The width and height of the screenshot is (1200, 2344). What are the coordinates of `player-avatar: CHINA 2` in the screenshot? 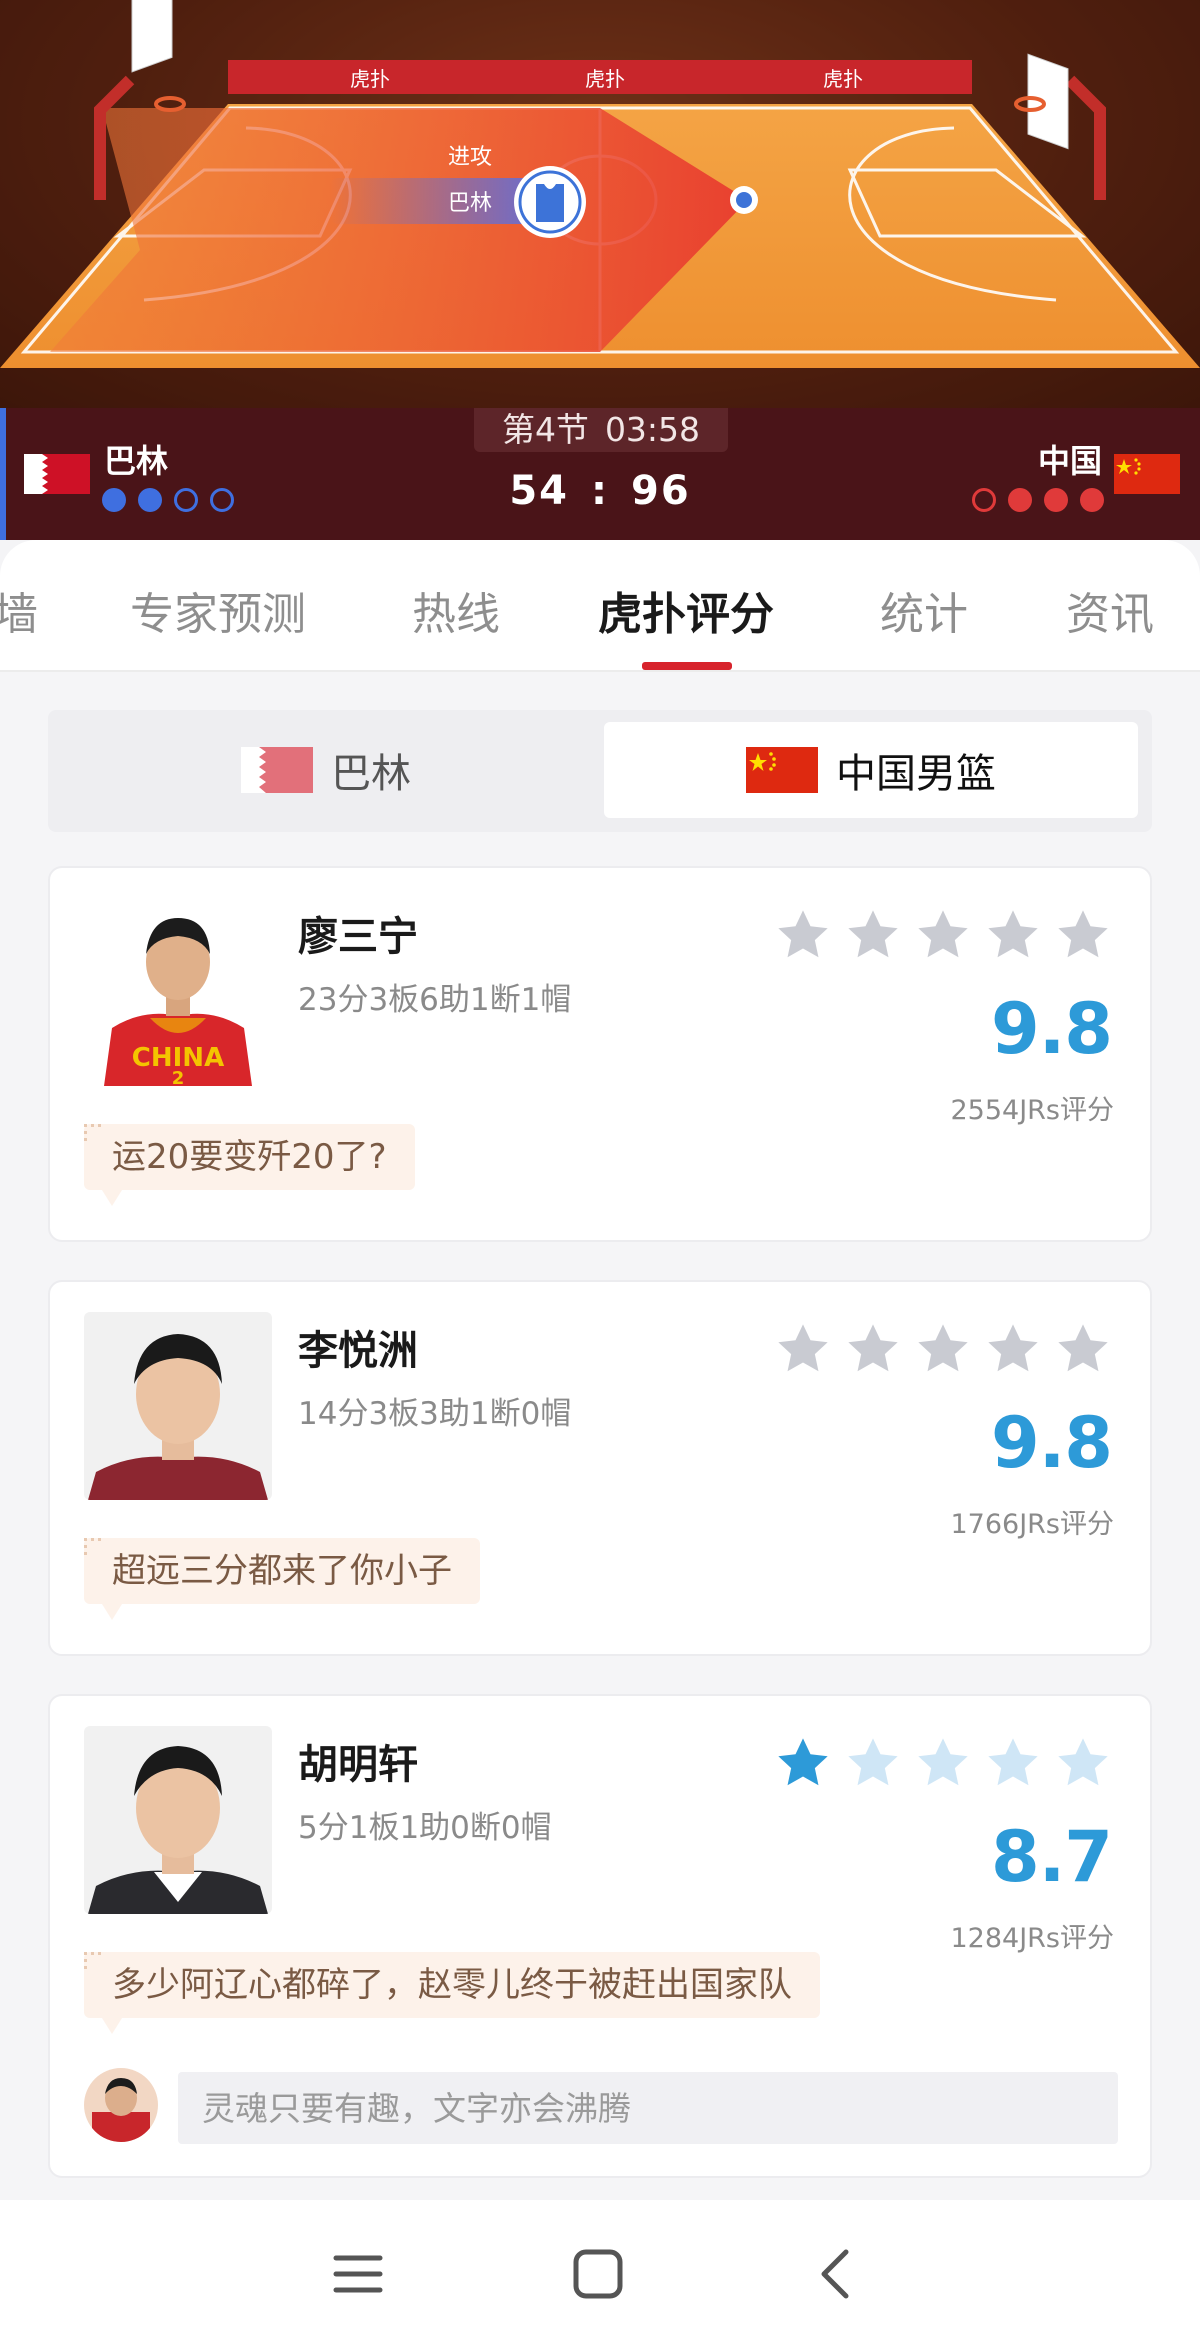 It's located at (178, 992).